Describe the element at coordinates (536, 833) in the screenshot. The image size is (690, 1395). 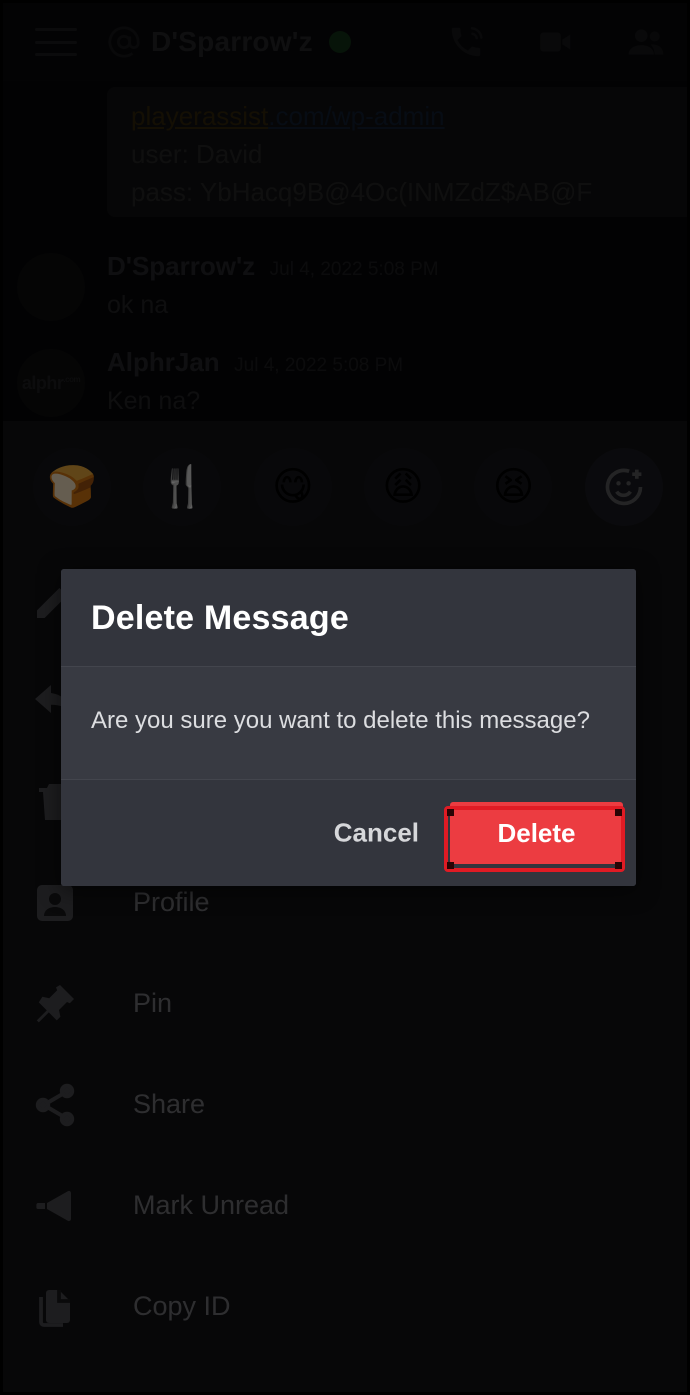
I see `delete-button: Delete` at that location.